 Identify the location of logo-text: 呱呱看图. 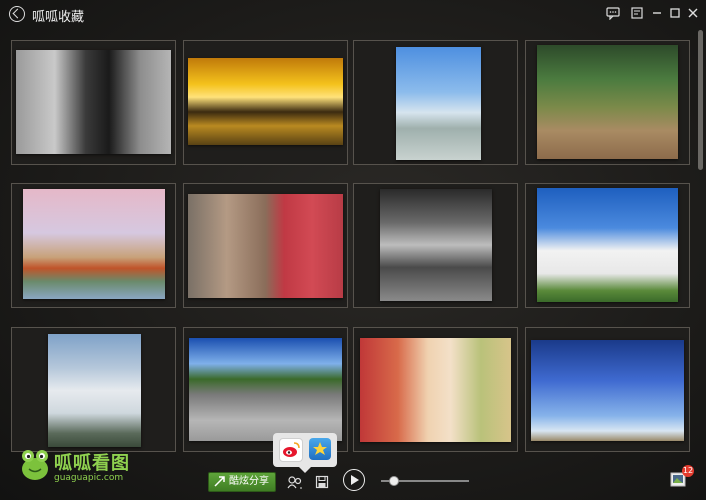
(92, 463).